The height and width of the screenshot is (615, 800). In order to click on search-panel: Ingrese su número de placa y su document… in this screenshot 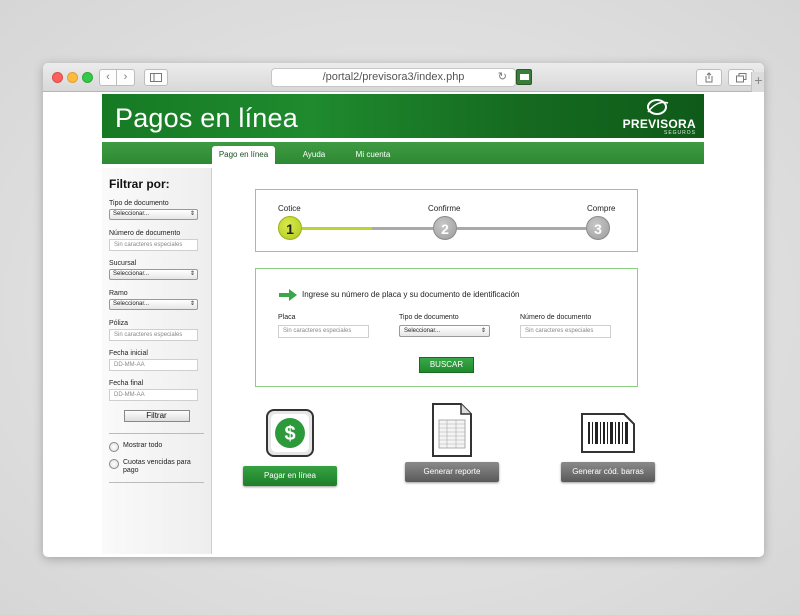, I will do `click(446, 327)`.